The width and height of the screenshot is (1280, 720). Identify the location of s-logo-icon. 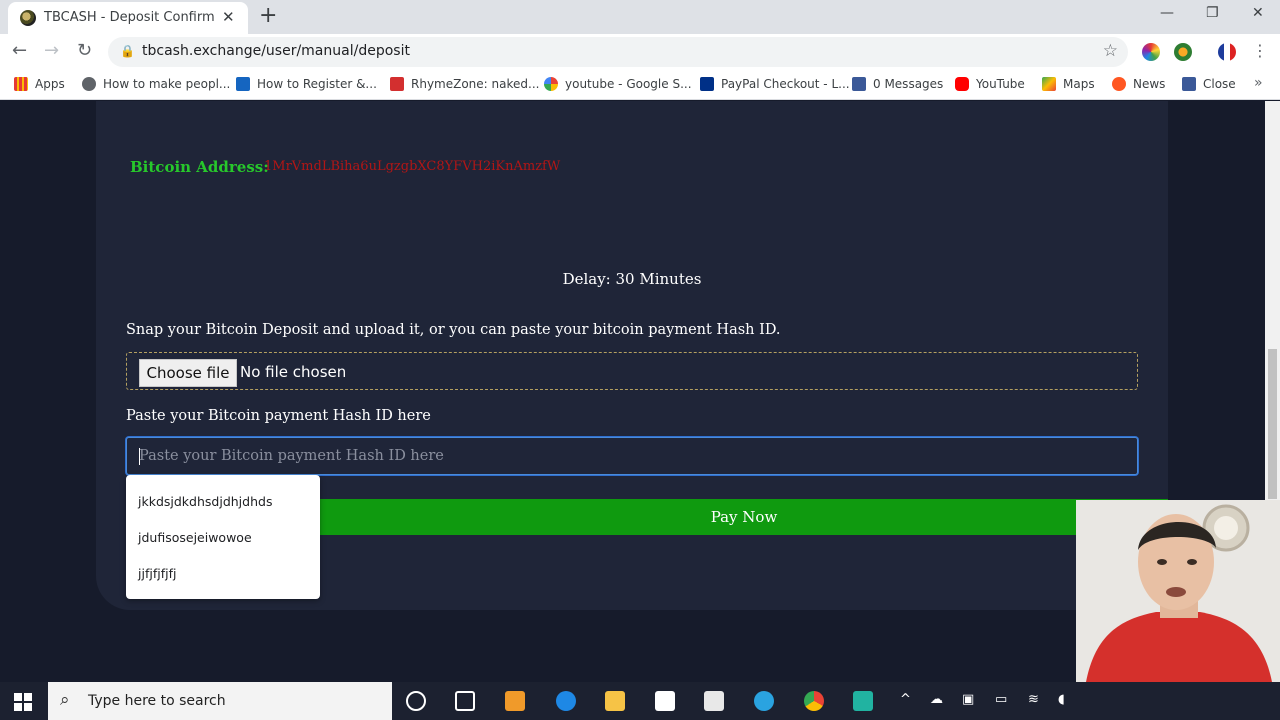
(243, 84).